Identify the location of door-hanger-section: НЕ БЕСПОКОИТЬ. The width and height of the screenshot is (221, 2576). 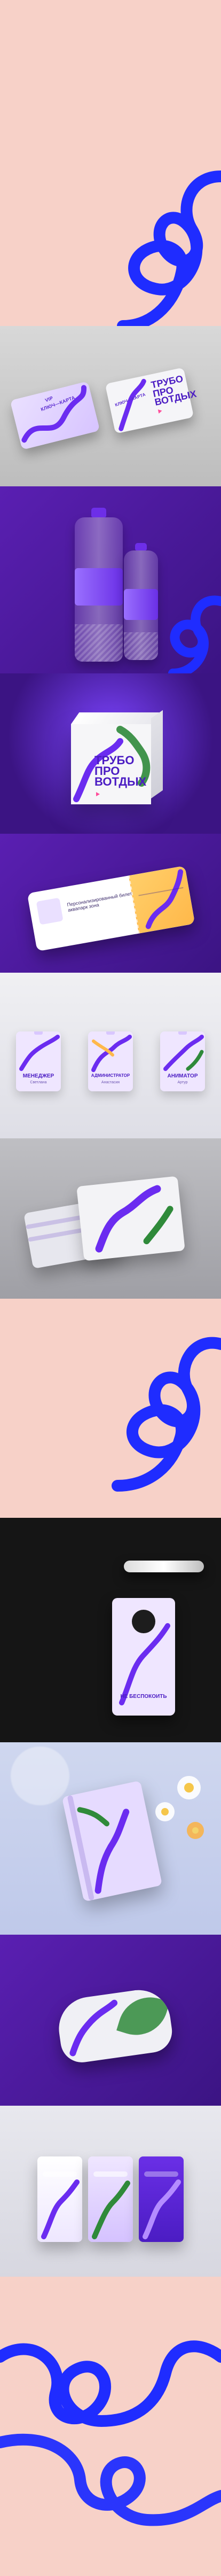
(111, 1630).